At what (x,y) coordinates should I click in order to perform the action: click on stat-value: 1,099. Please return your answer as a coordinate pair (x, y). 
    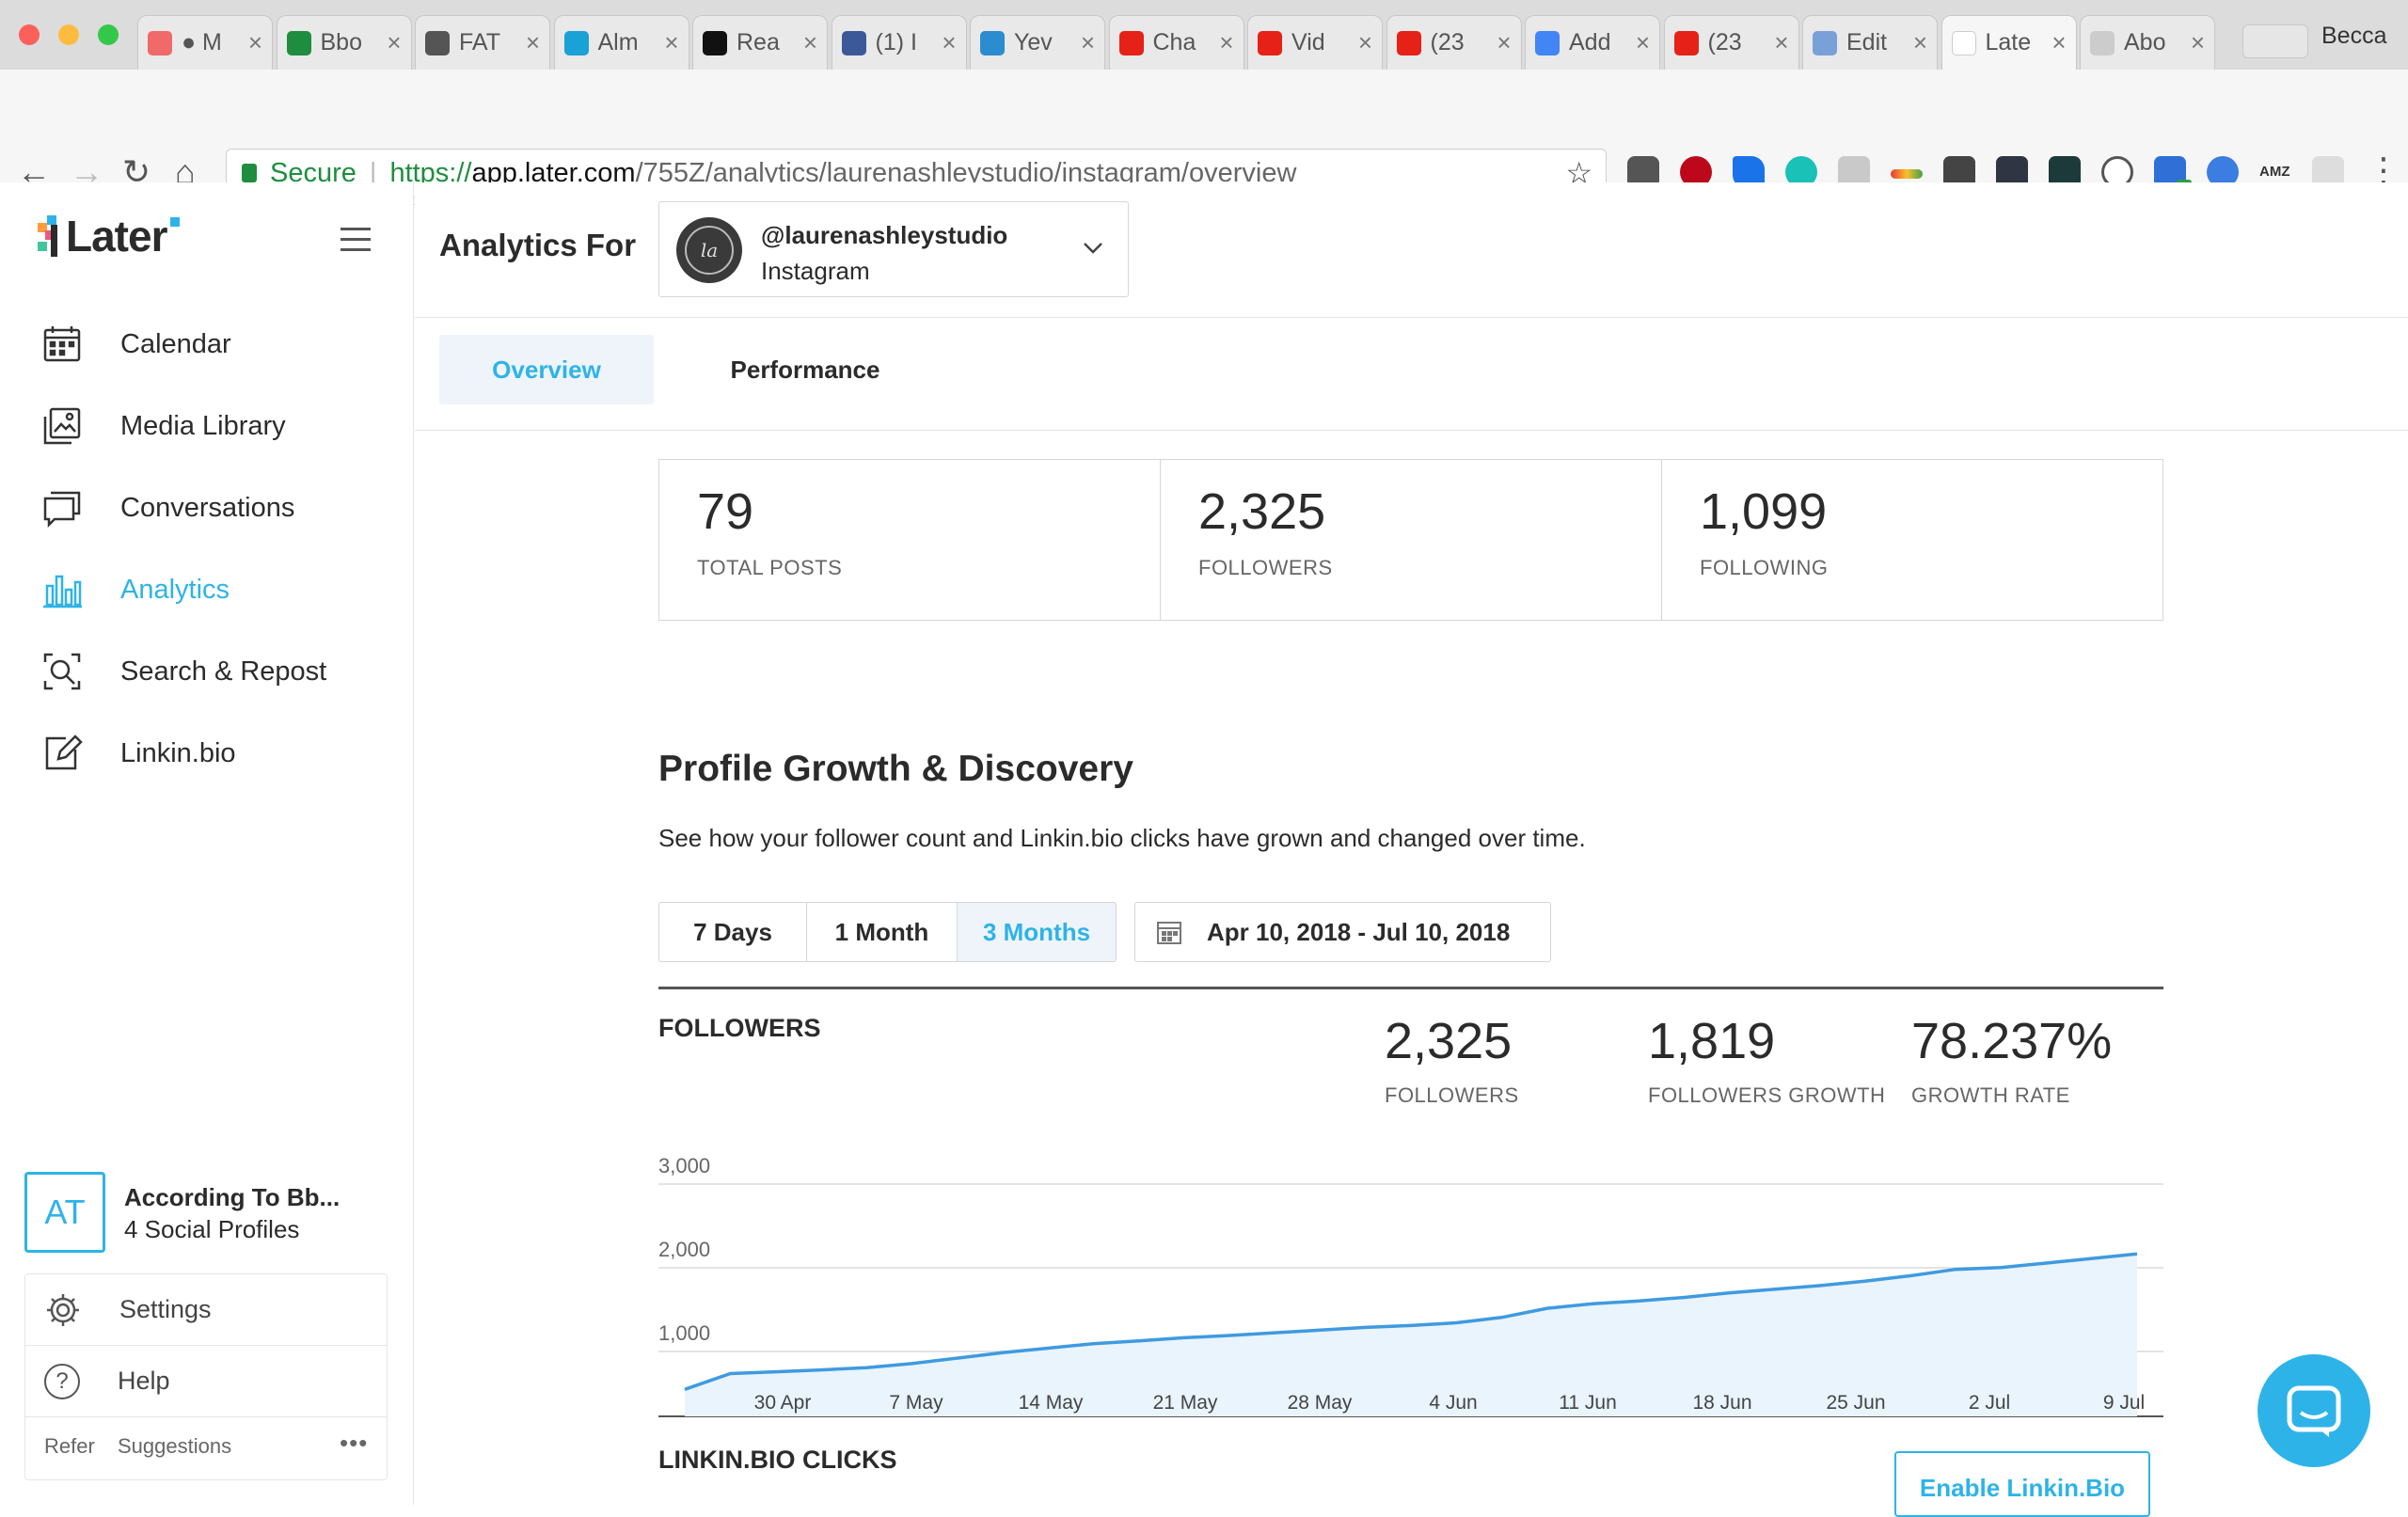
    Looking at the image, I should click on (1764, 511).